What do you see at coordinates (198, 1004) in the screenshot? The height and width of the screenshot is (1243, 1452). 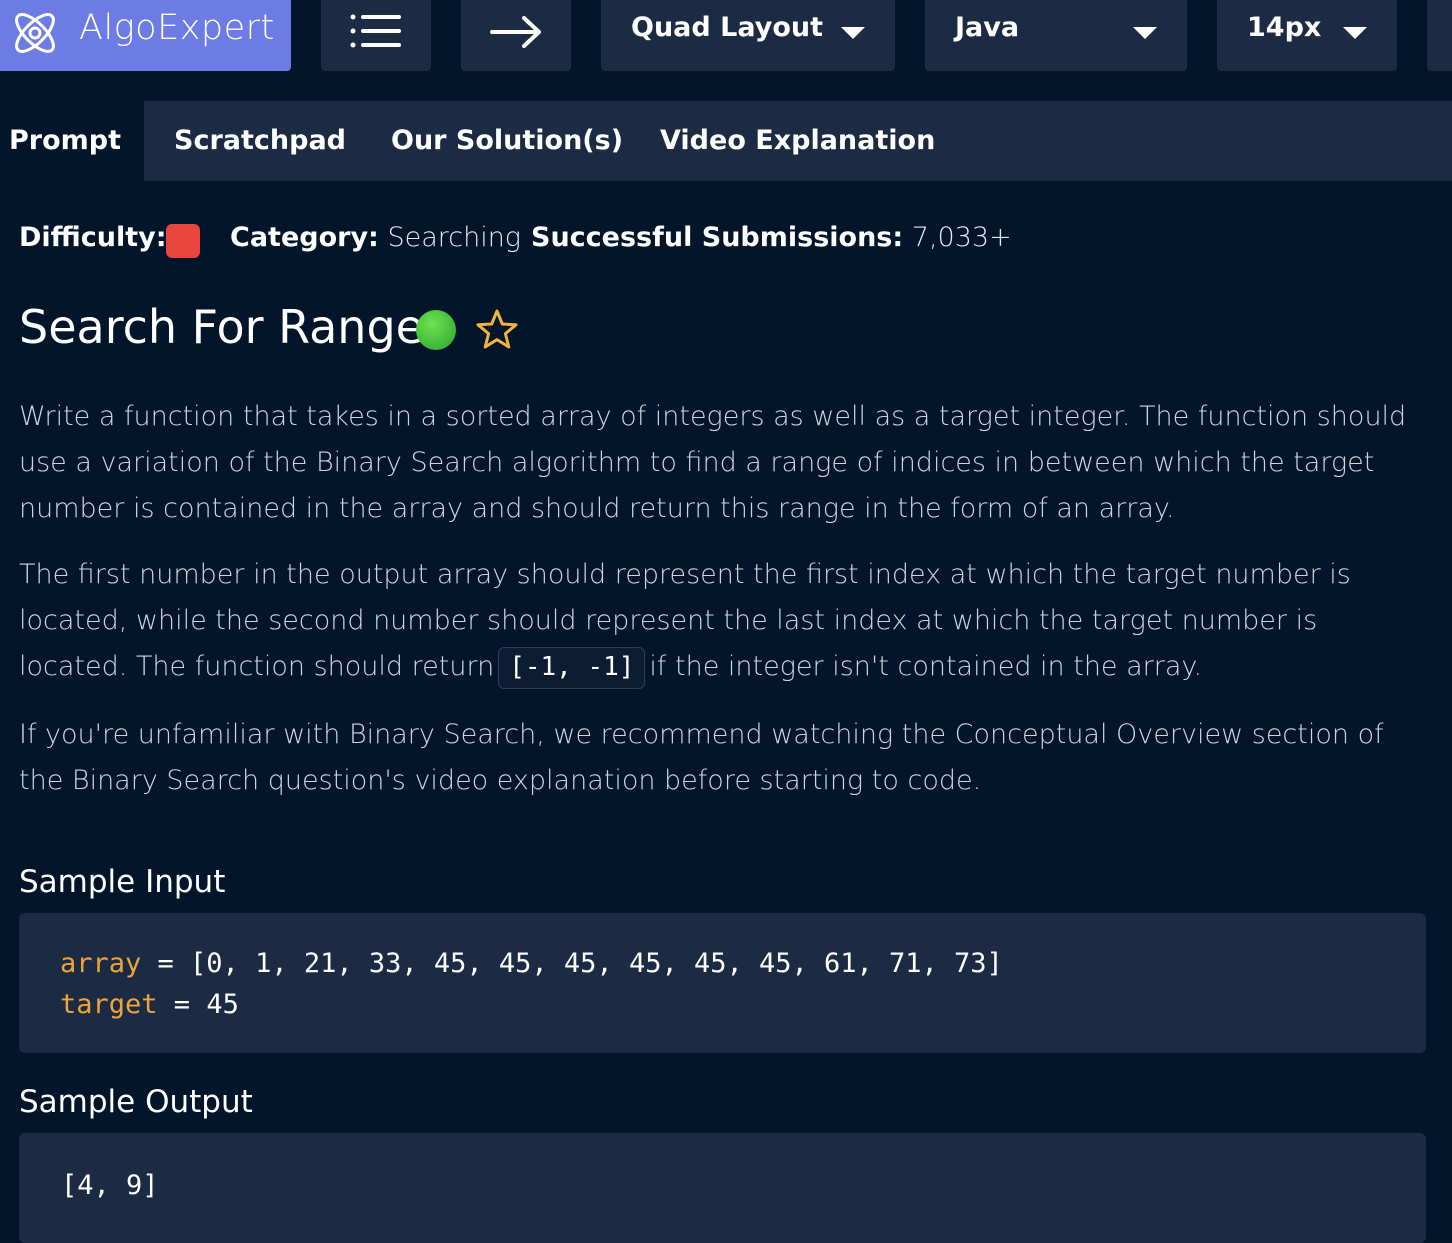 I see `code-value: = 45` at bounding box center [198, 1004].